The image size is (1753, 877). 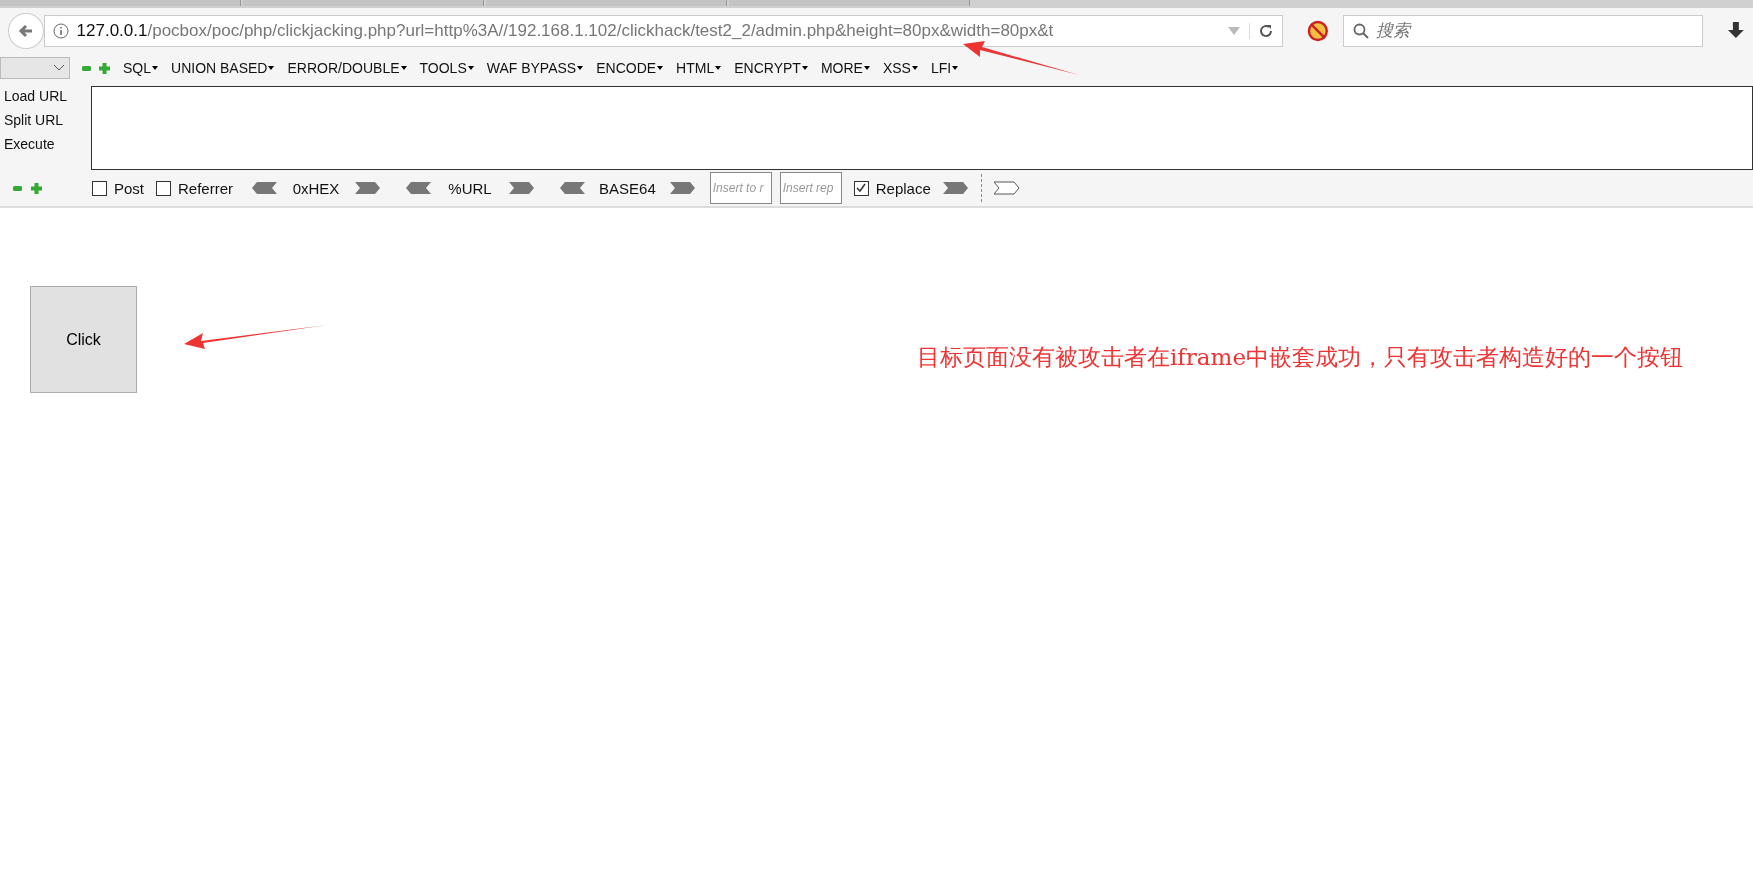 I want to click on menu-item: MORE, so click(x=845, y=68).